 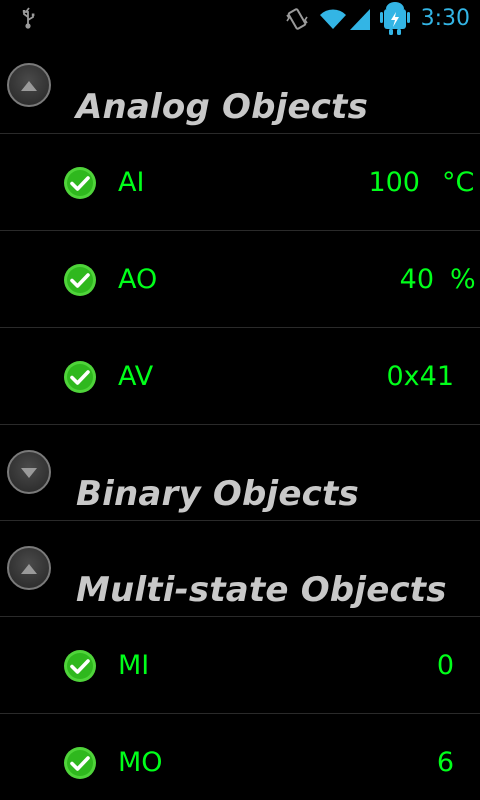 I want to click on expand-button, so click(x=29, y=472).